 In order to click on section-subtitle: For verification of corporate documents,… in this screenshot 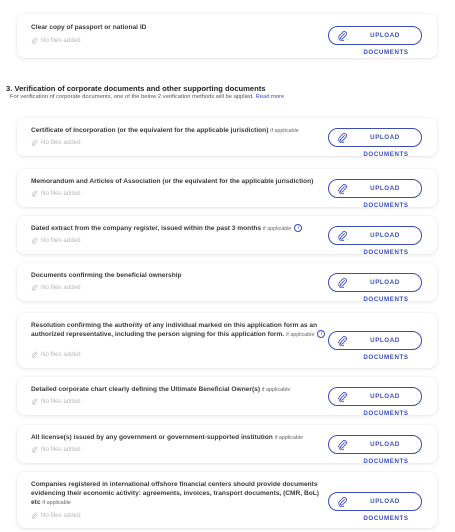, I will do `click(147, 97)`.